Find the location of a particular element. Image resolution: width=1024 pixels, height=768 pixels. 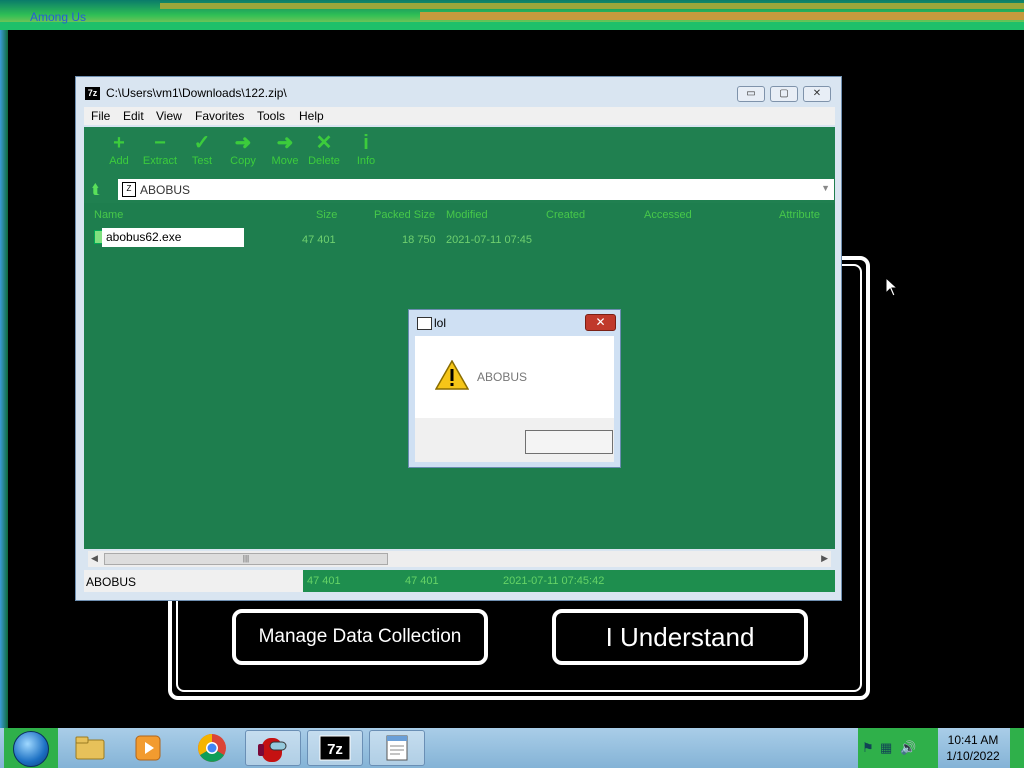

taskbar-7zip: 7z is located at coordinates (335, 748).